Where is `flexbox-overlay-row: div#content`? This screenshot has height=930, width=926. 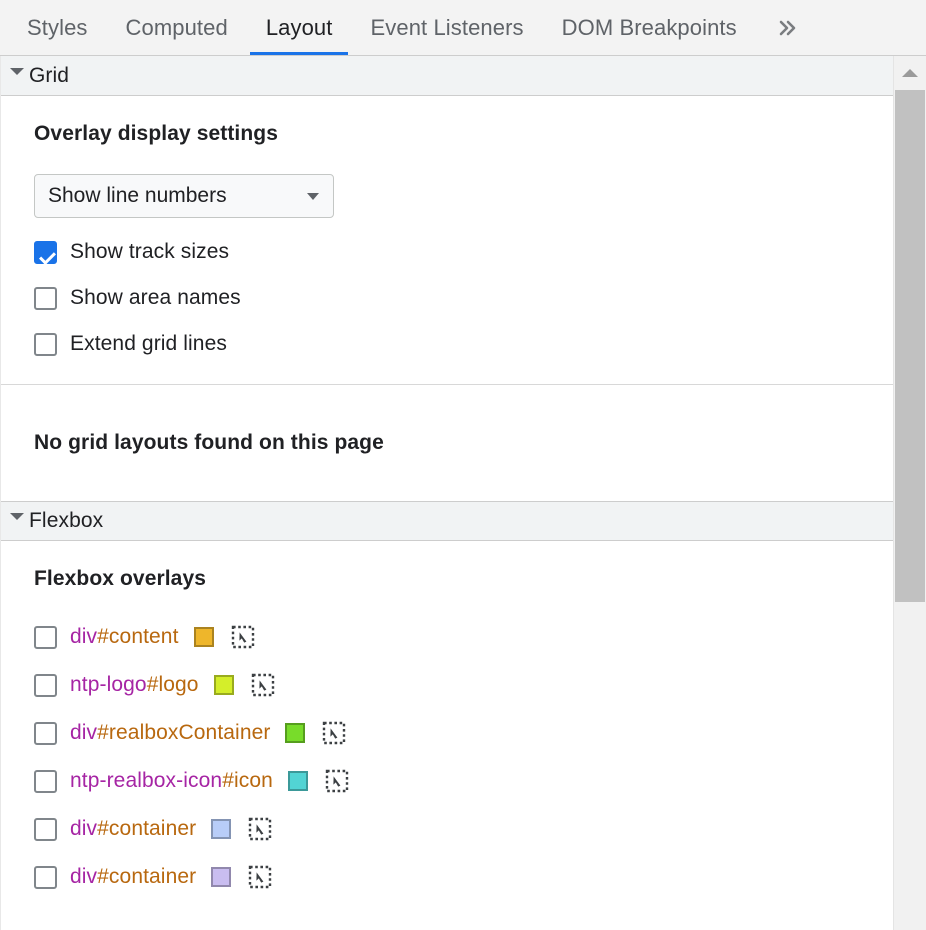 flexbox-overlay-row: div#content is located at coordinates (463, 637).